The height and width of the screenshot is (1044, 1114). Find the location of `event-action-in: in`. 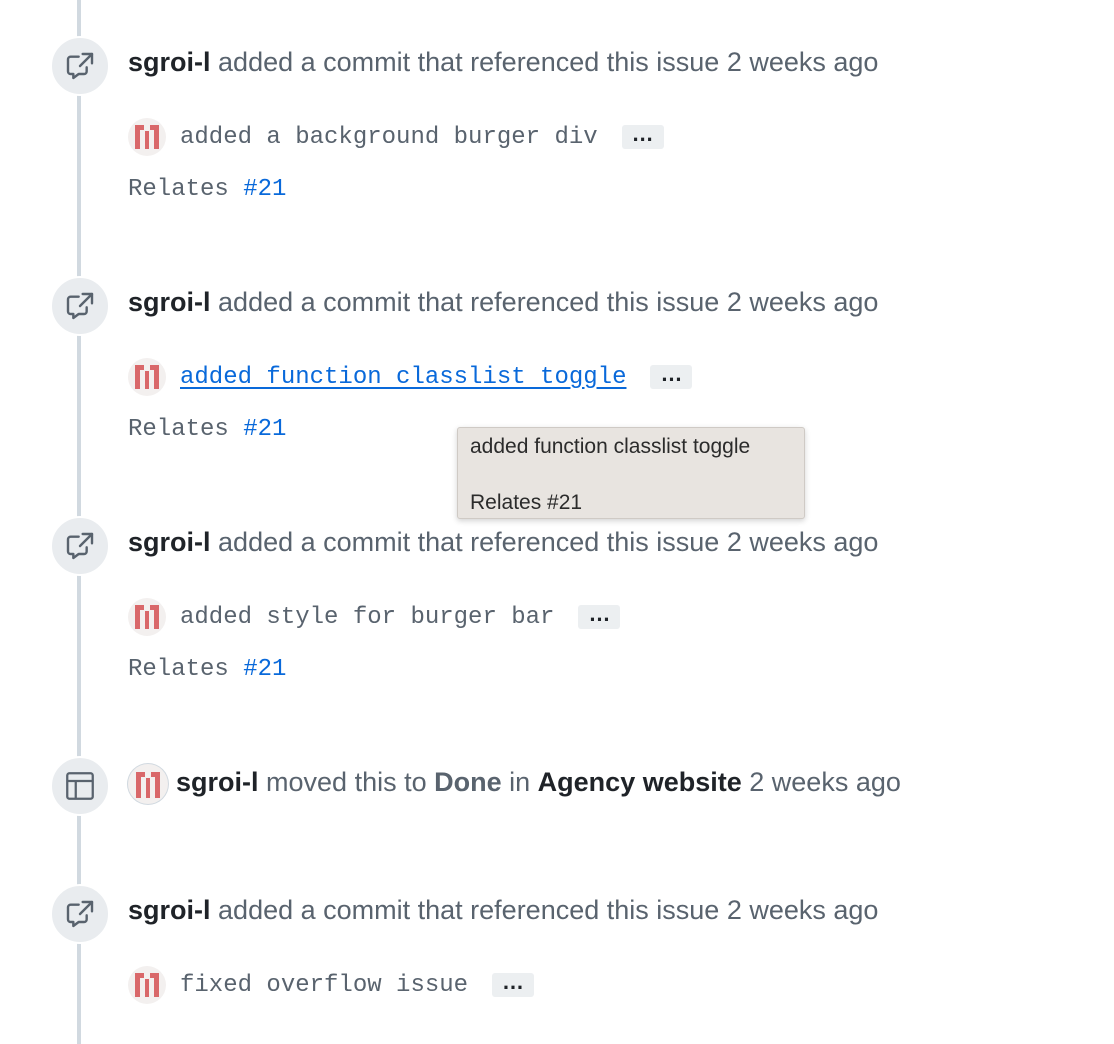

event-action-in: in is located at coordinates (520, 782).